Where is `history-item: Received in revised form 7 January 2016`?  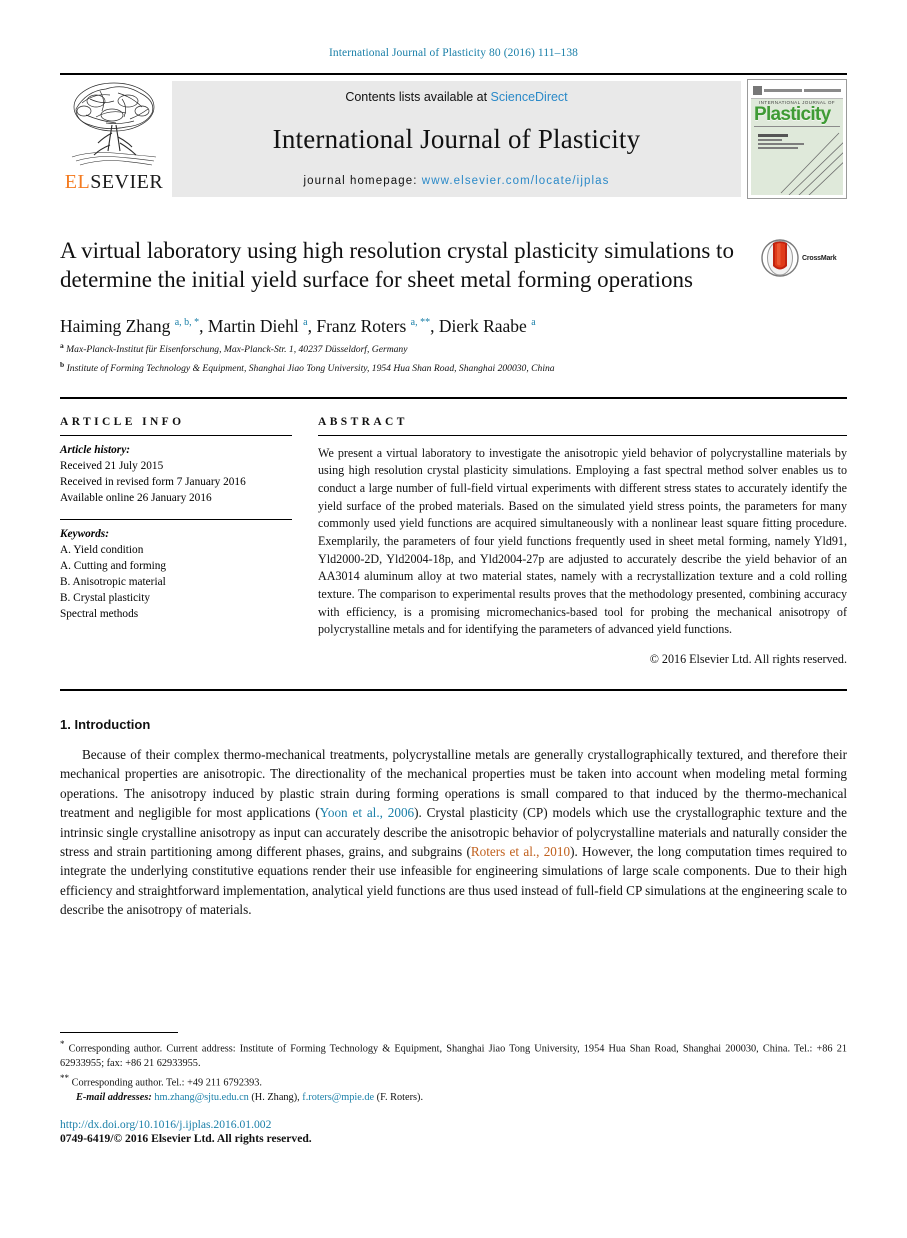 history-item: Received in revised form 7 January 2016 is located at coordinates (153, 481).